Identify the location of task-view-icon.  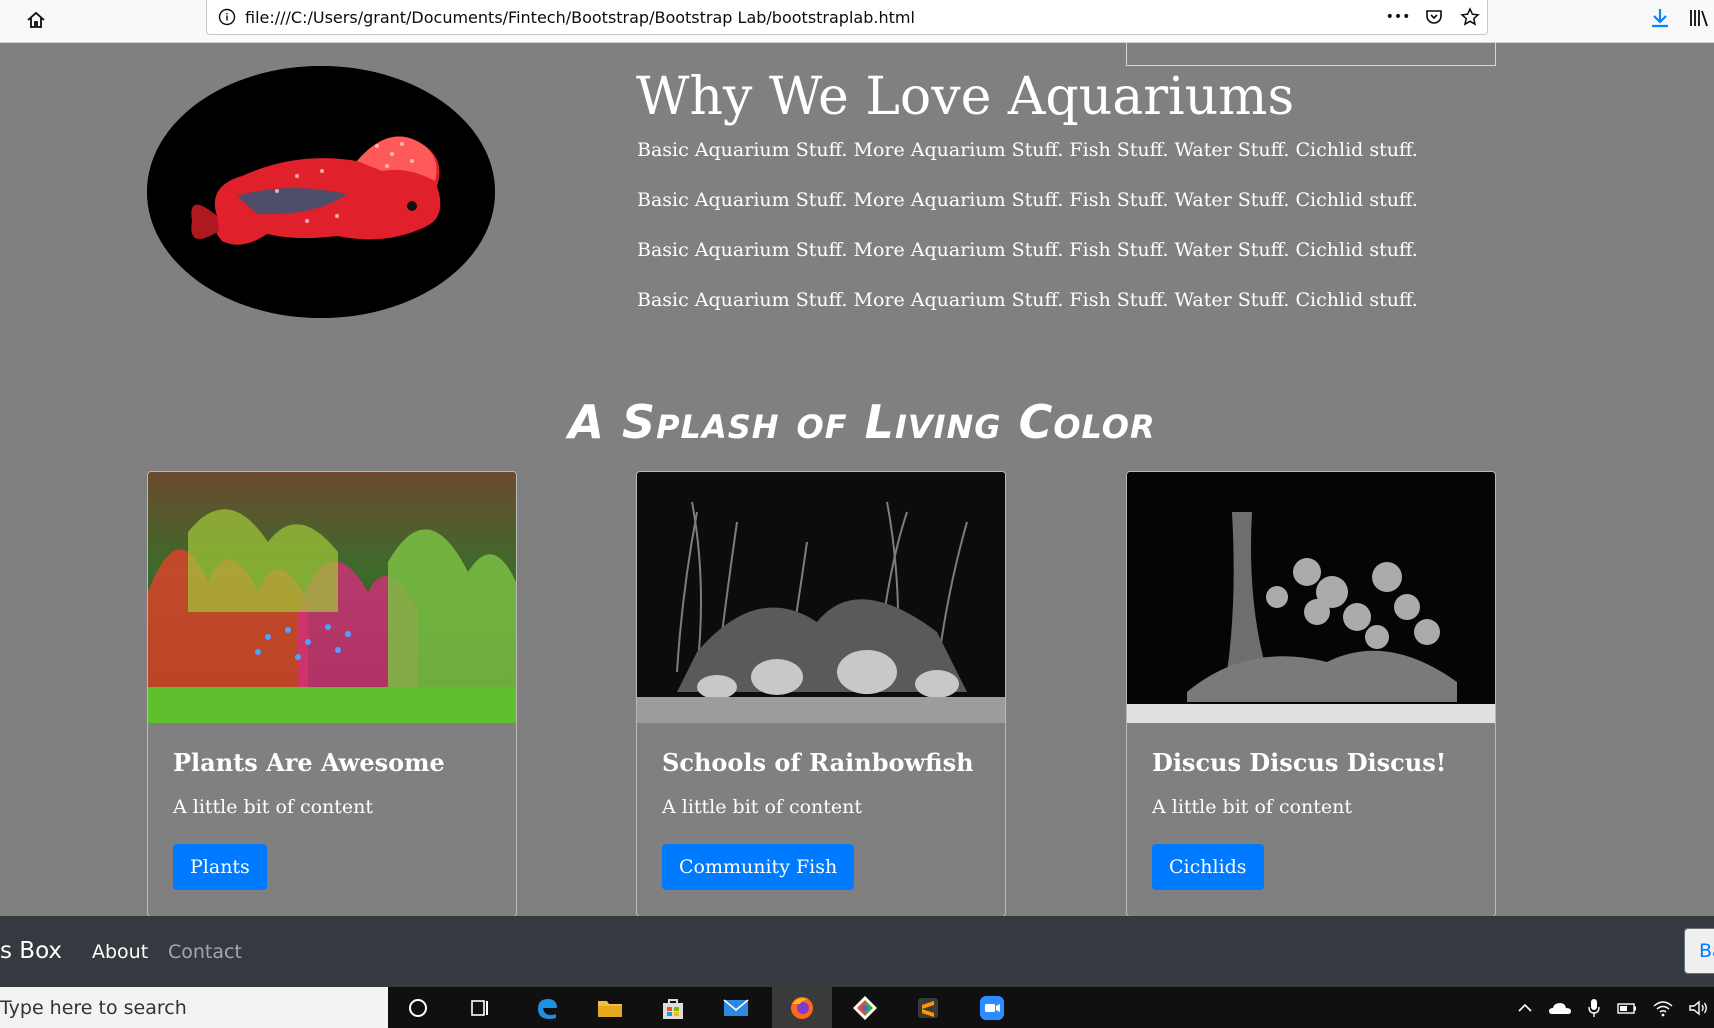
(479, 1007).